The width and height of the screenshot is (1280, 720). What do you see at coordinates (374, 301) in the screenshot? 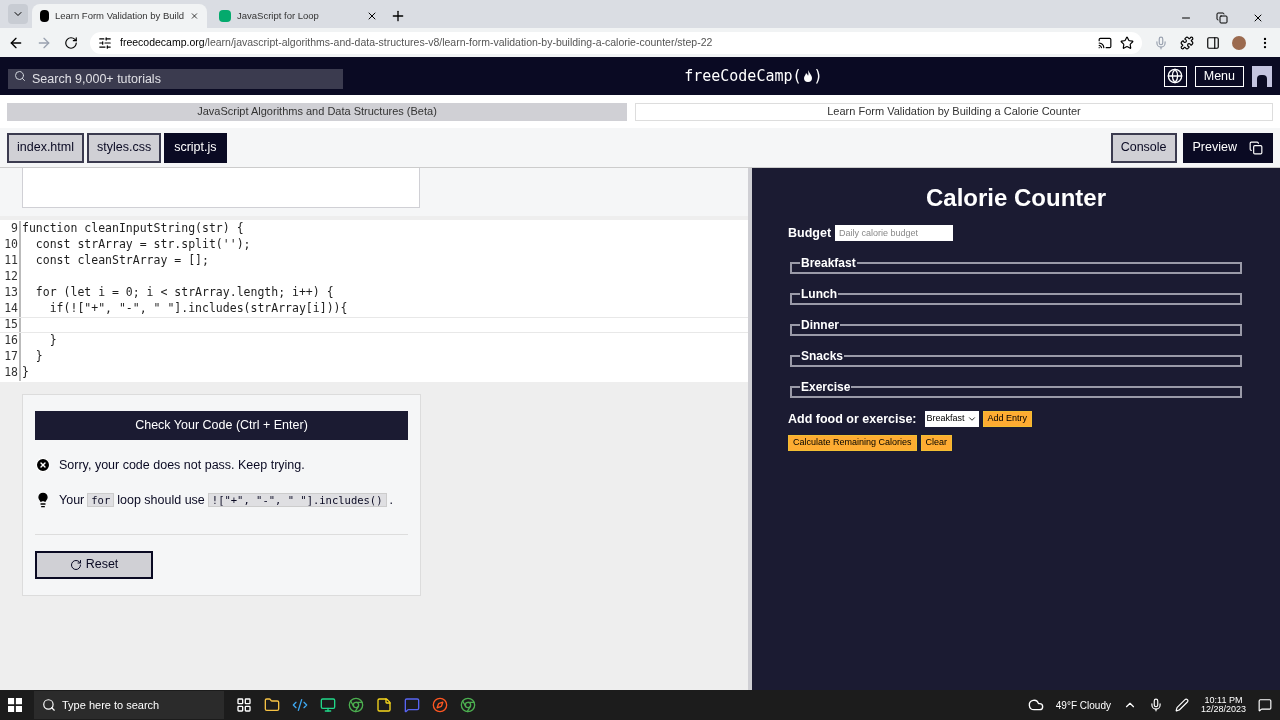
I see `code-editor` at bounding box center [374, 301].